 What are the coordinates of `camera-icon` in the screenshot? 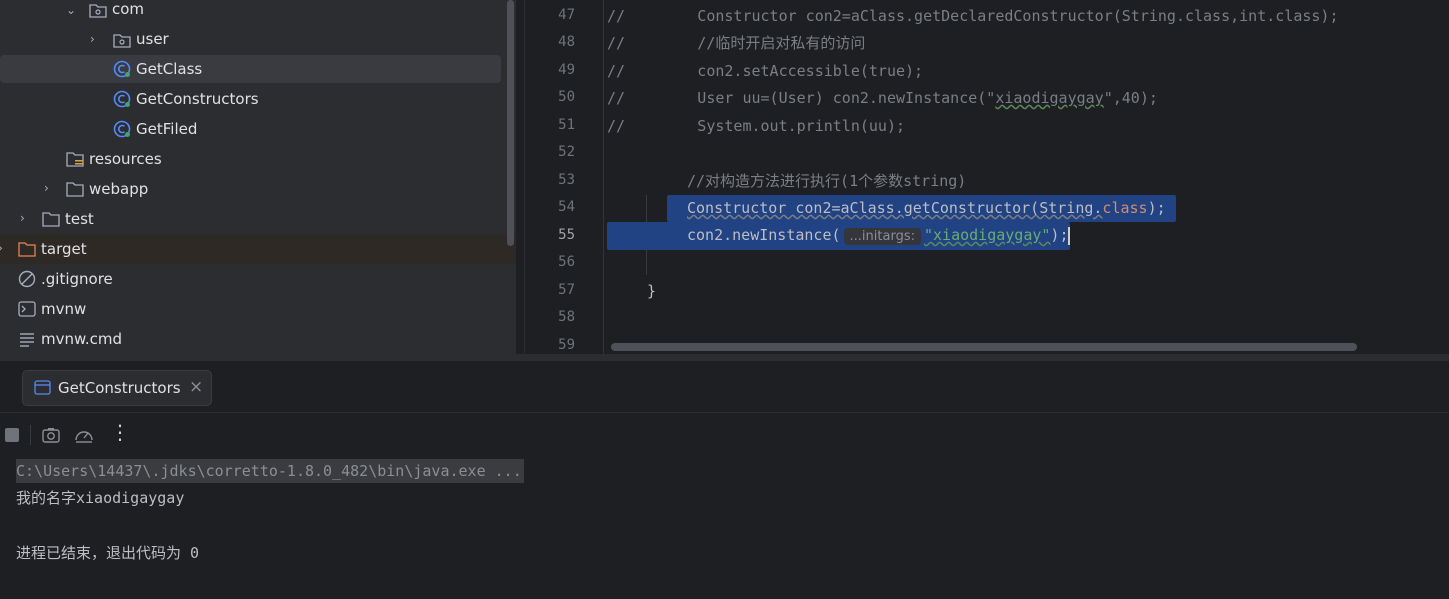 It's located at (51, 435).